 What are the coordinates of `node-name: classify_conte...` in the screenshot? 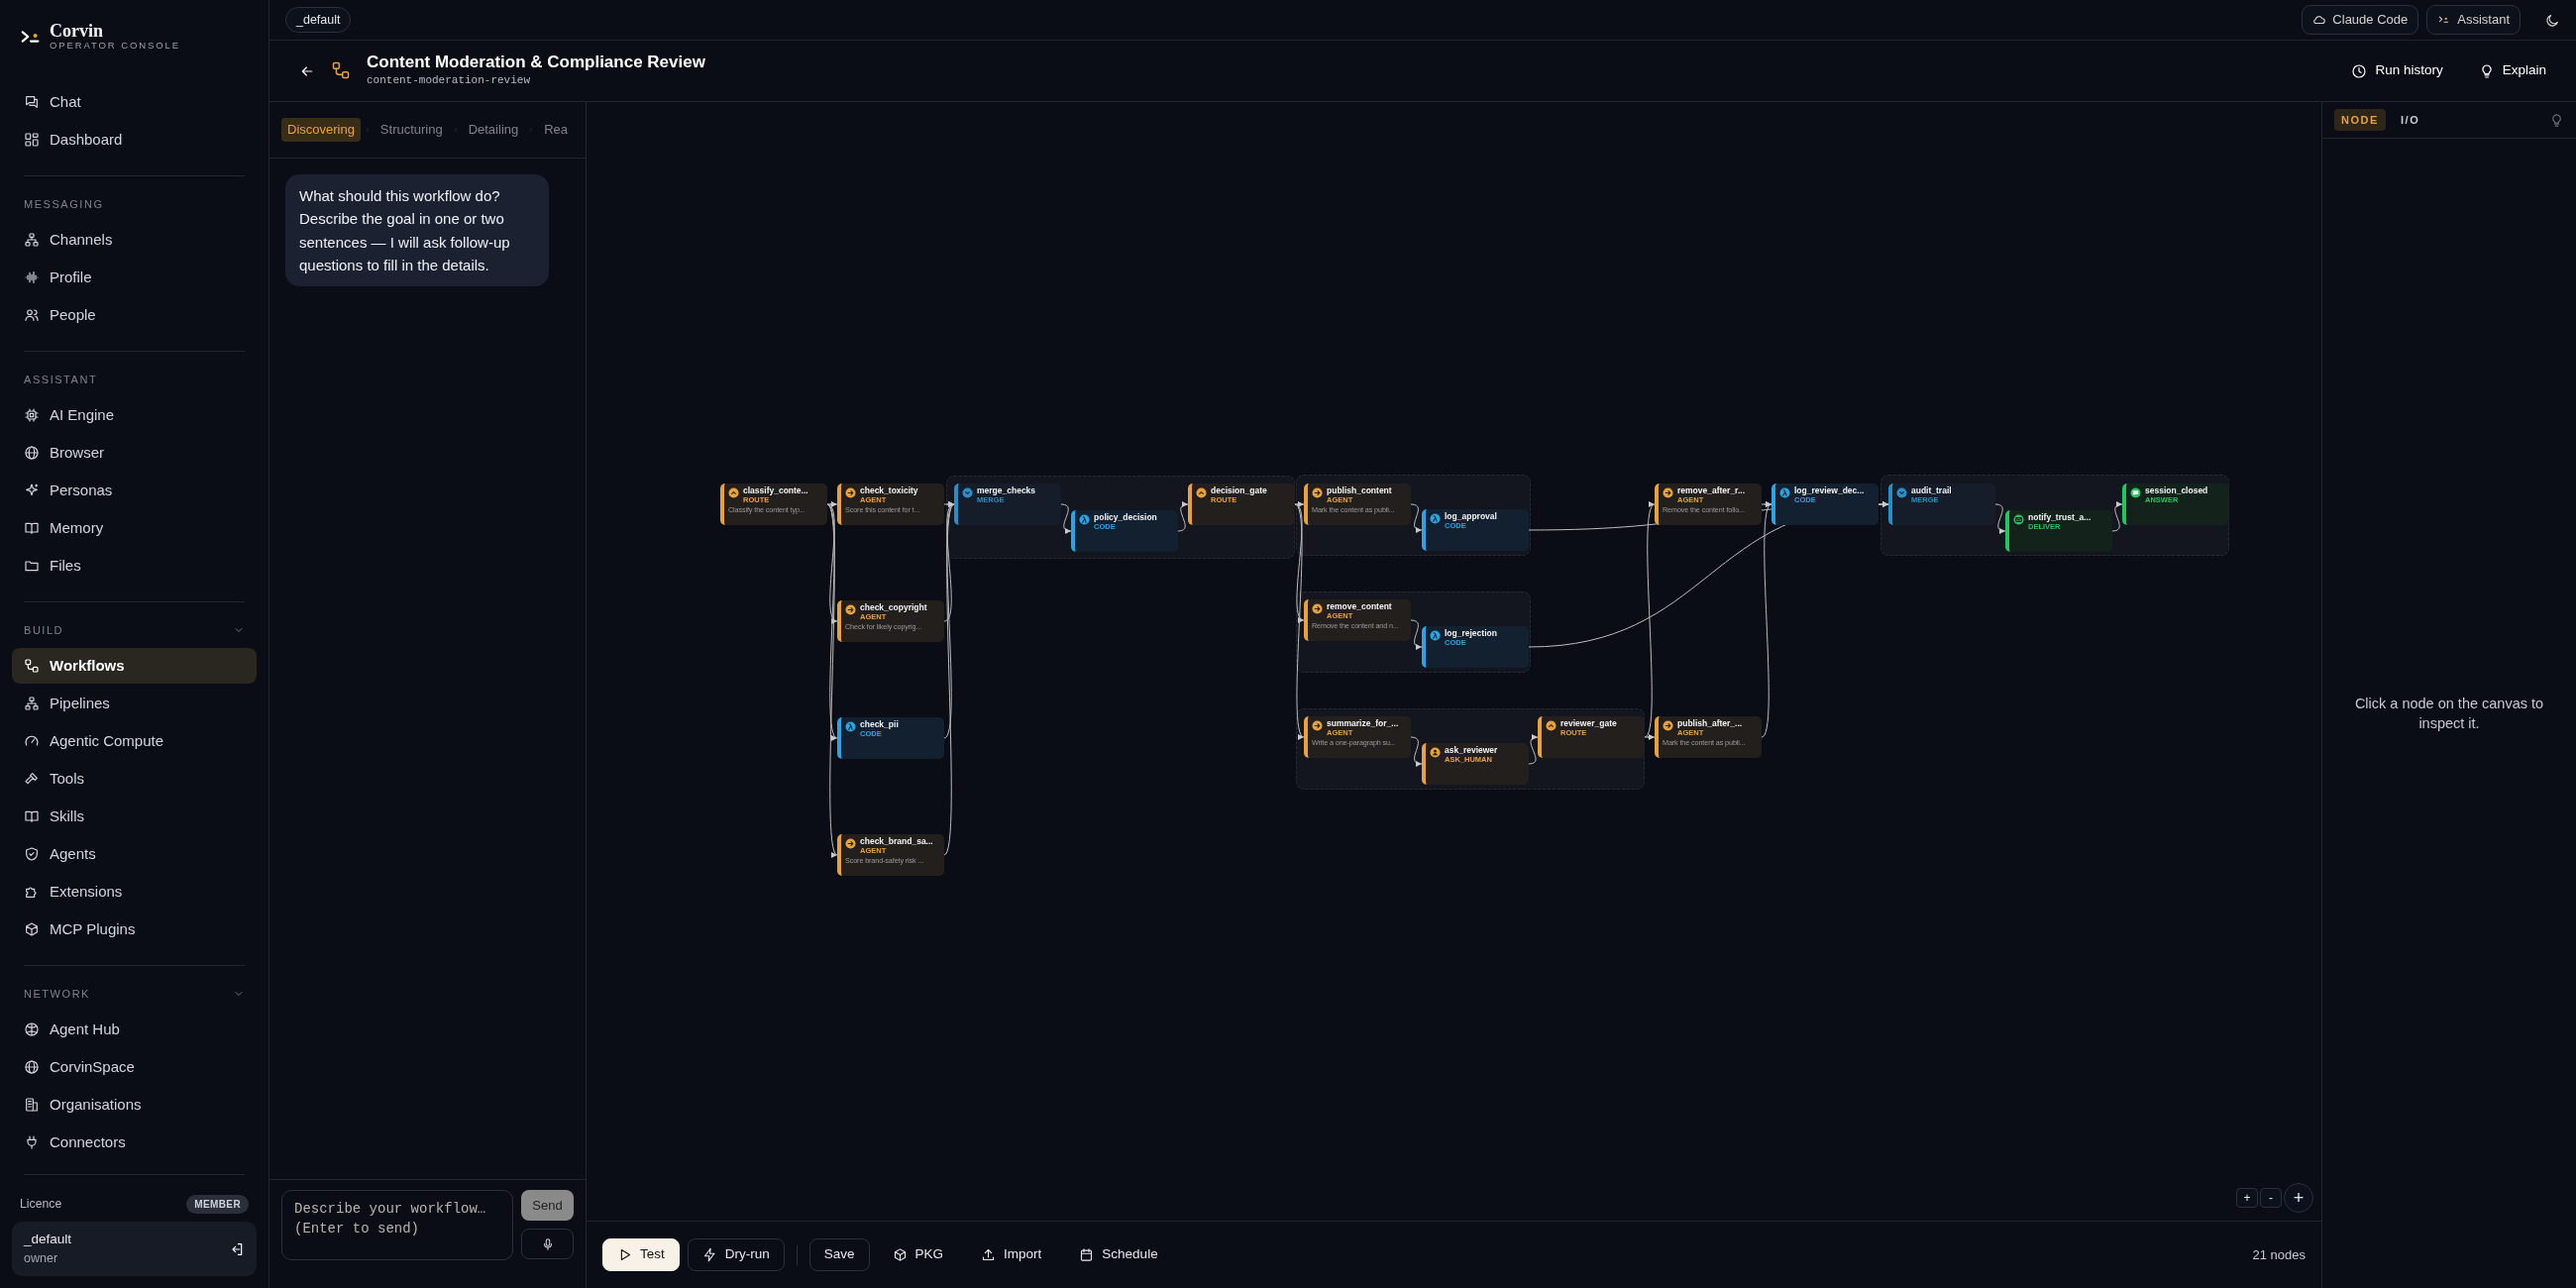 It's located at (775, 491).